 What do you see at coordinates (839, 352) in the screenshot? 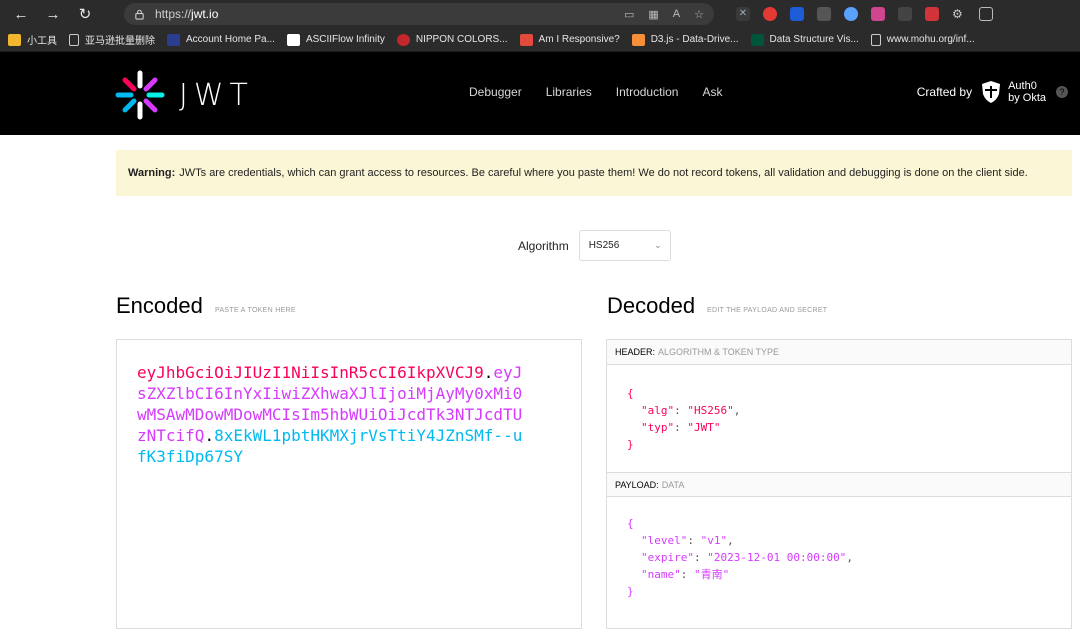
I see `header-section-title: HEADER: ALGORITHM & TOKEN TYPE` at bounding box center [839, 352].